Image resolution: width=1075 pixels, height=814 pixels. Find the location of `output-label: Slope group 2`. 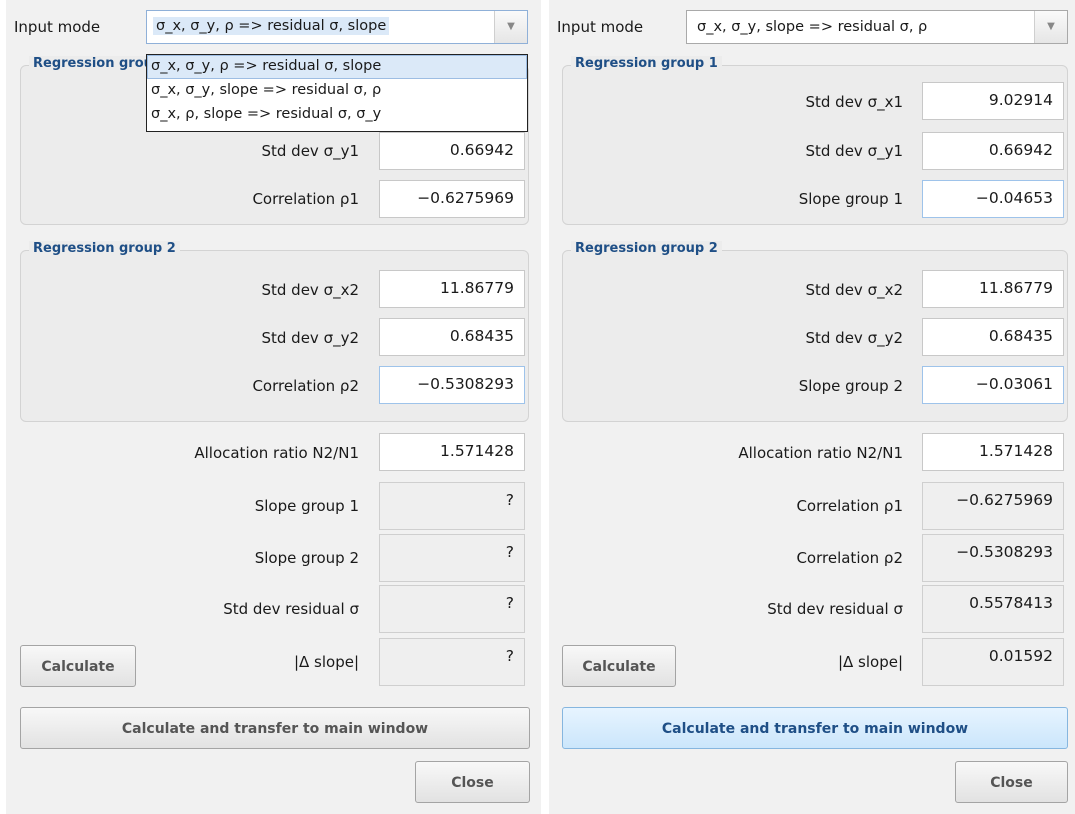

output-label: Slope group 2 is located at coordinates (306, 558).